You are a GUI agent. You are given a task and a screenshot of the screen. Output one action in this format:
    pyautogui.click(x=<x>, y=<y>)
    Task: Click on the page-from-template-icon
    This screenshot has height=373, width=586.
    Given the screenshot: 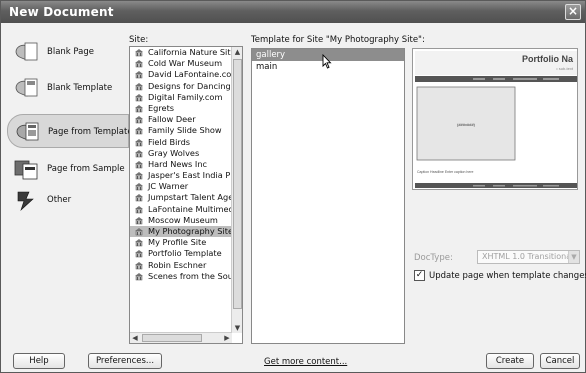 What is the action you would take?
    pyautogui.click(x=27, y=131)
    